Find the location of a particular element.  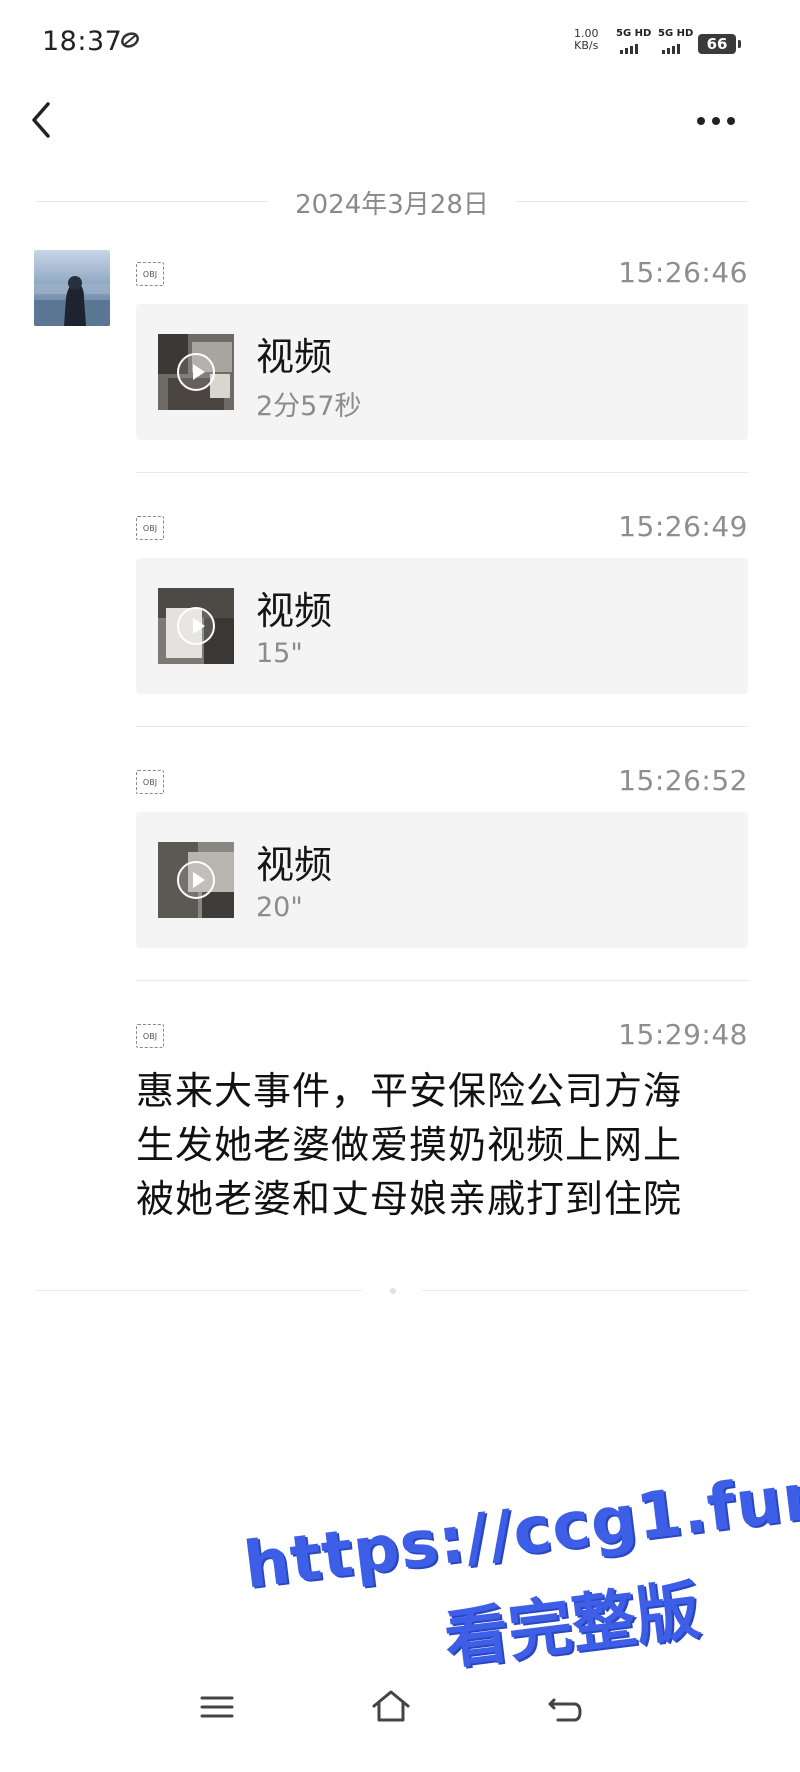

message-text-line: 被她老婆和丈母娘亲戚打到住院 is located at coordinates (409, 1199).